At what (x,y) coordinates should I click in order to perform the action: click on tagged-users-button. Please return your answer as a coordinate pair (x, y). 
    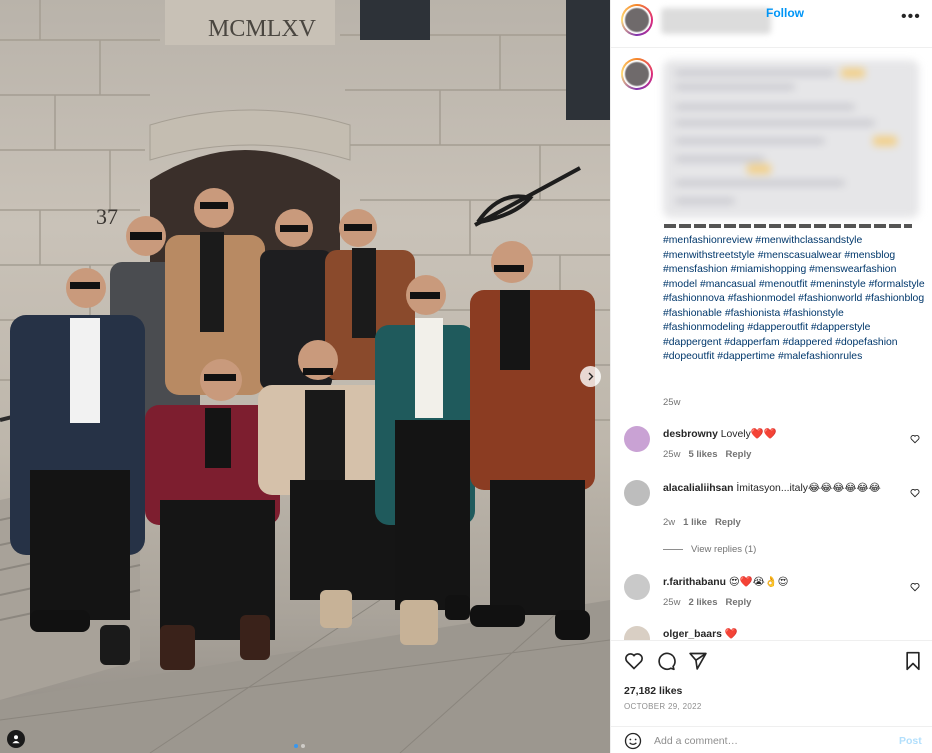
    Looking at the image, I should click on (16, 739).